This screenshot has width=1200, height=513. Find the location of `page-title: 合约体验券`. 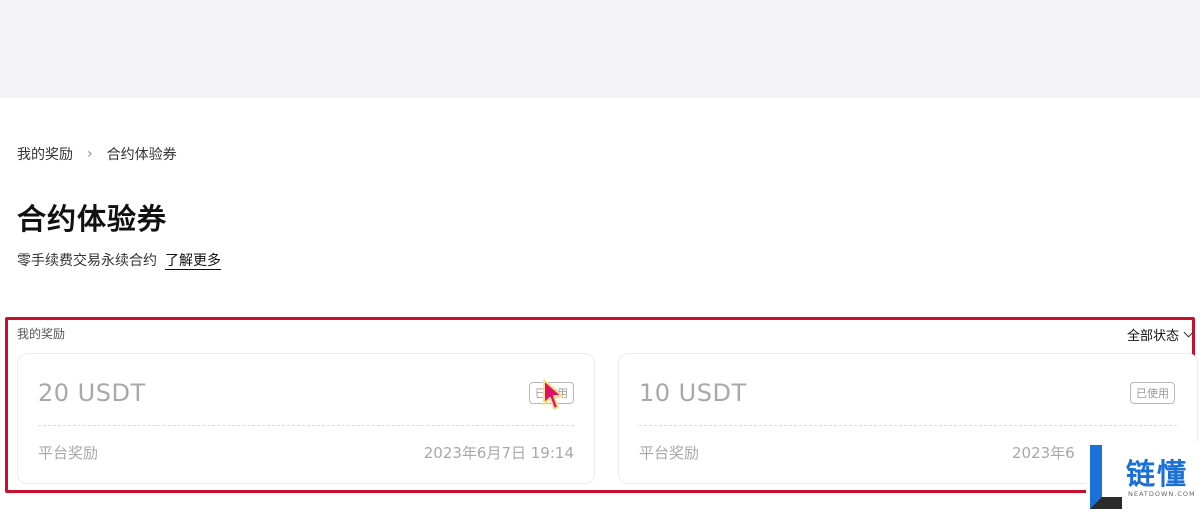

page-title: 合约体验券 is located at coordinates (92, 219).